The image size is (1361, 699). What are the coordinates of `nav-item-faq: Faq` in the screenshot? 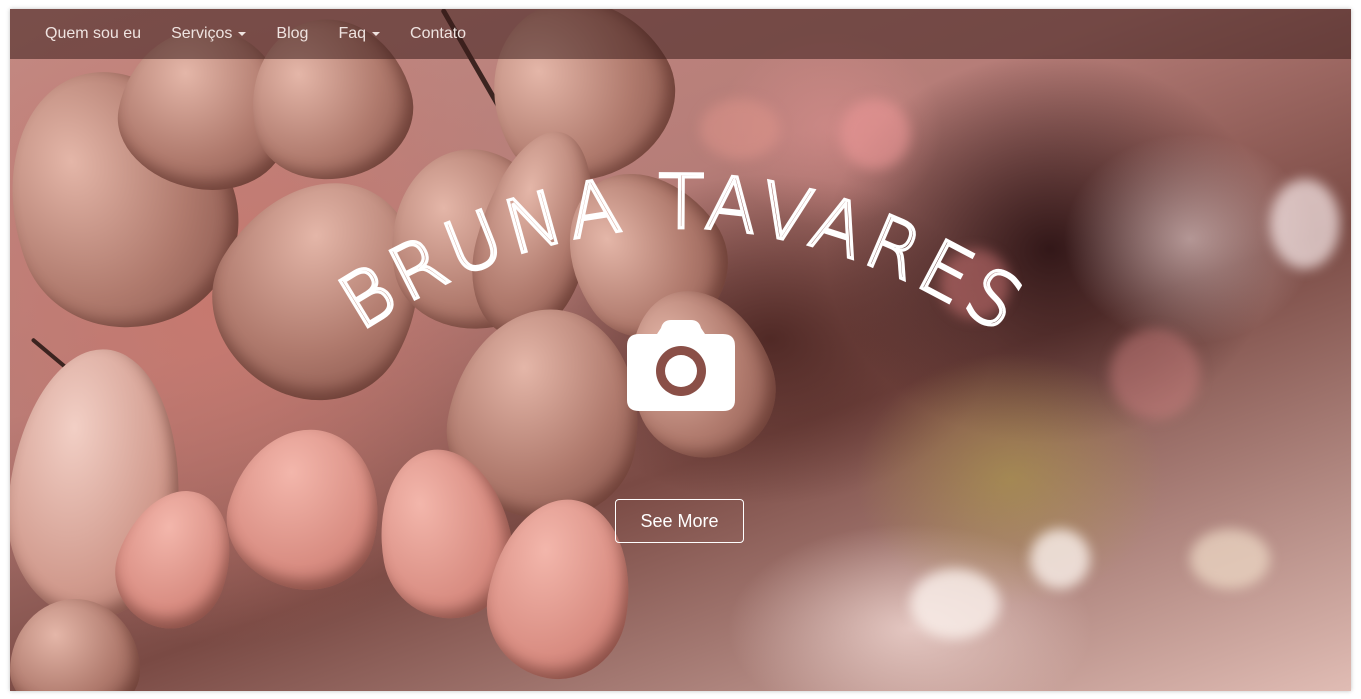 It's located at (359, 34).